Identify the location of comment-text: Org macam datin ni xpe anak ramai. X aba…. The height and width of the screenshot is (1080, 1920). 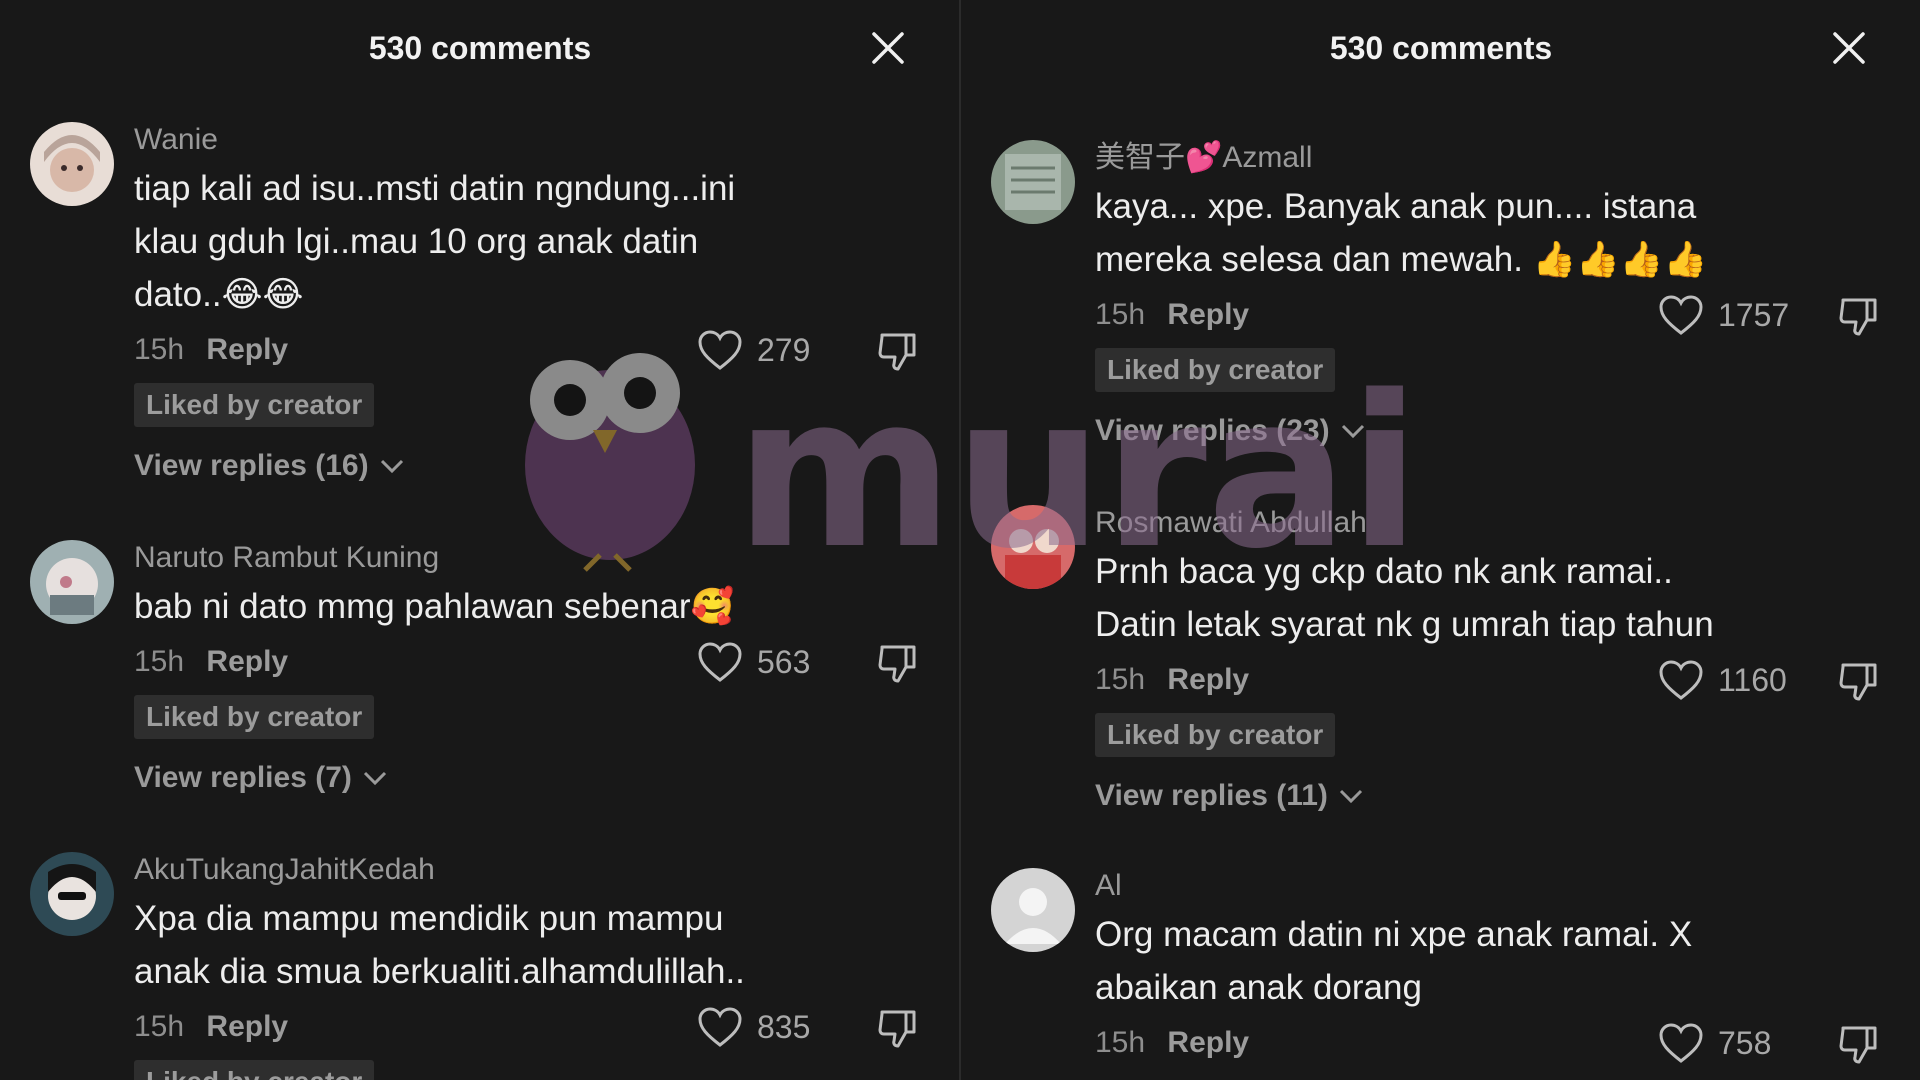
(1445, 961).